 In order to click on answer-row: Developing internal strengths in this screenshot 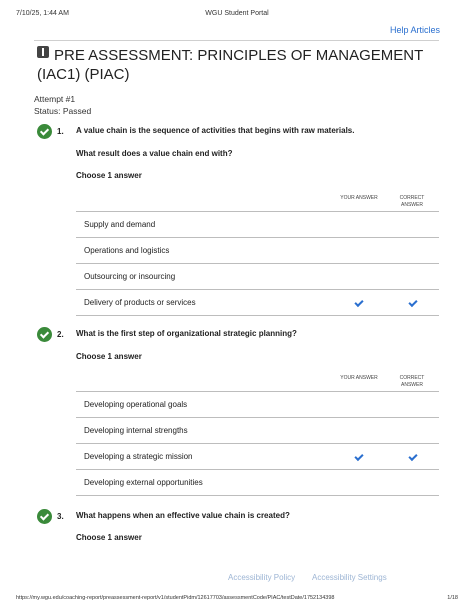, I will do `click(257, 431)`.